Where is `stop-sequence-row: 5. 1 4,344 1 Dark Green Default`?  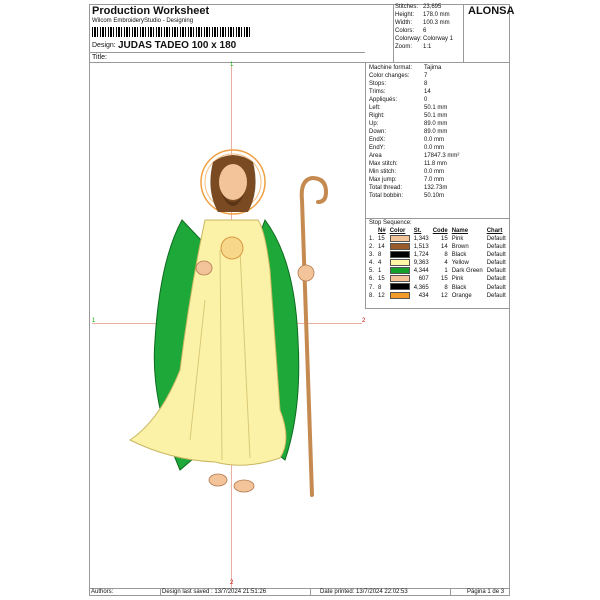 stop-sequence-row: 5. 1 4,344 1 Dark Green Default is located at coordinates (437, 271).